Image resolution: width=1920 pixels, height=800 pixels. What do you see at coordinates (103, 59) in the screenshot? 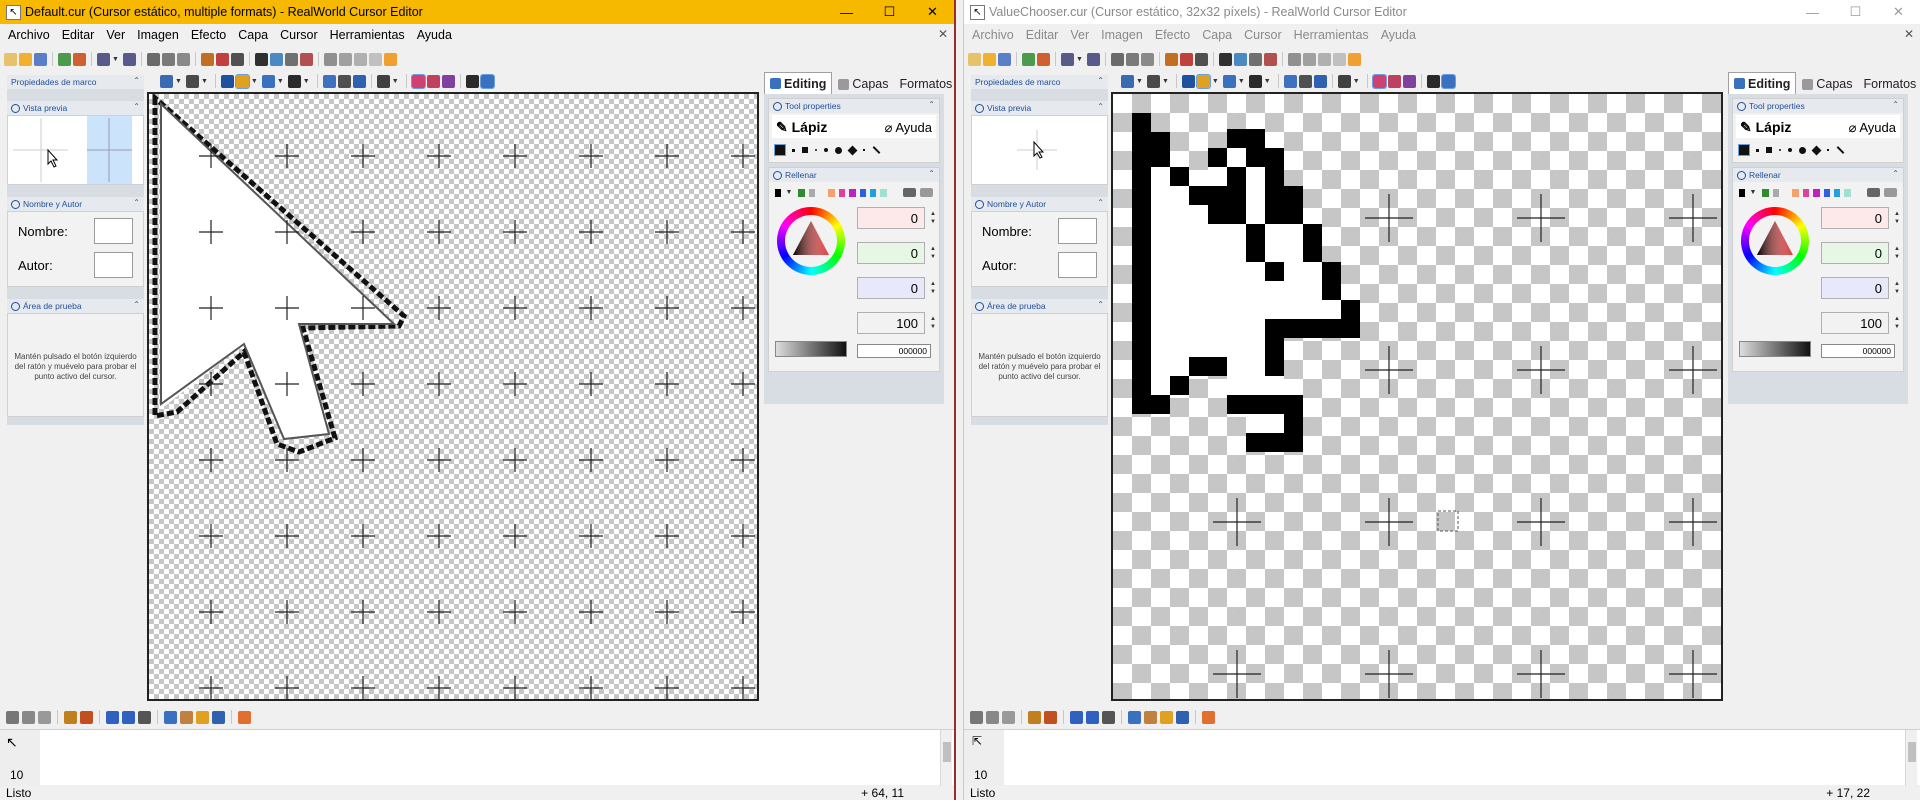
I see `undo-icon` at bounding box center [103, 59].